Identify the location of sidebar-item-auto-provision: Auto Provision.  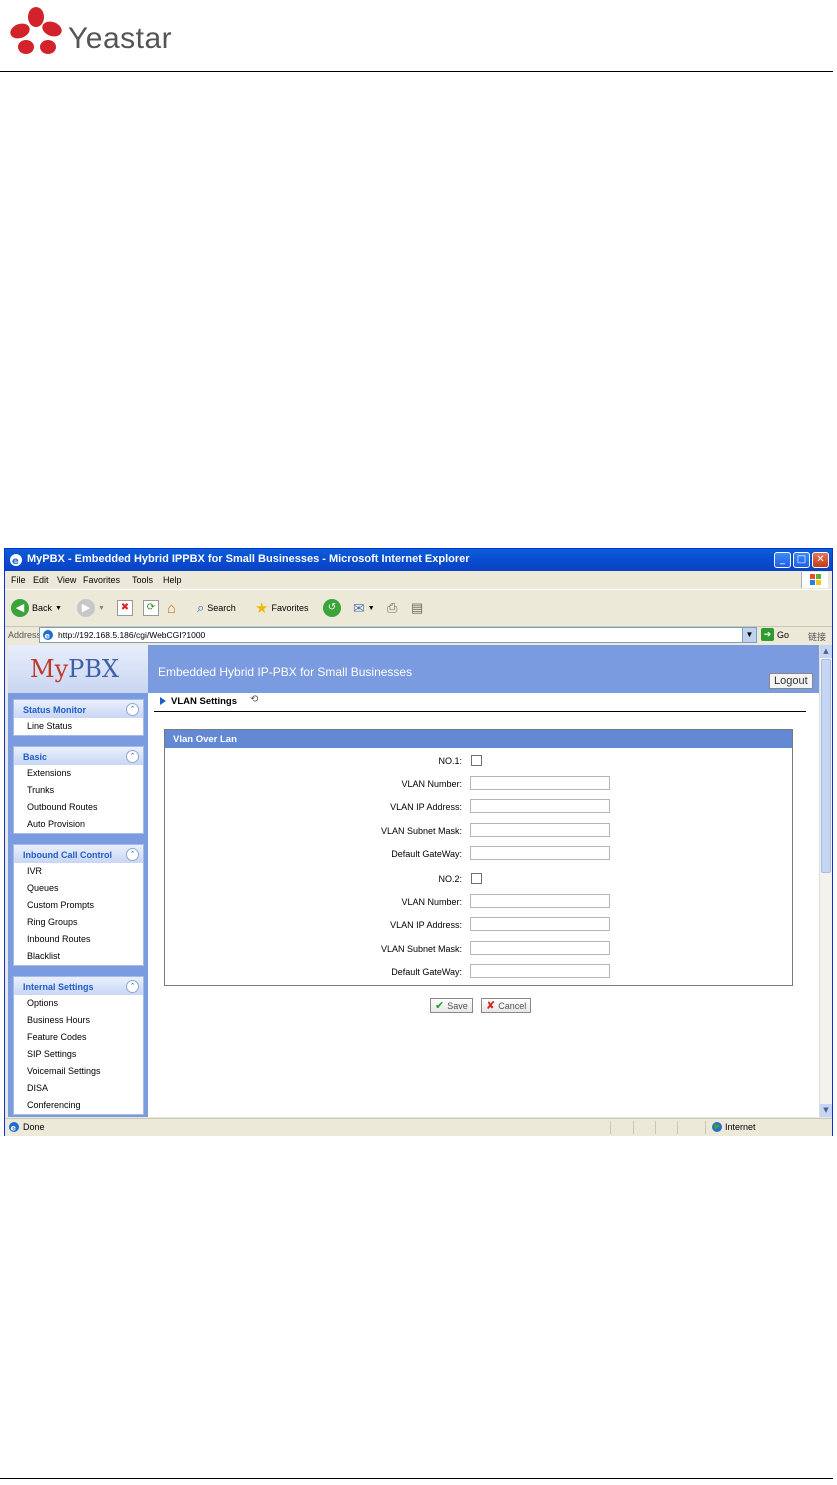
(78, 824).